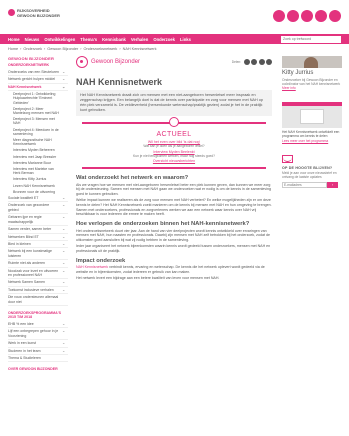  What do you see at coordinates (279, 16) in the screenshot?
I see `facebook-icon` at bounding box center [279, 16].